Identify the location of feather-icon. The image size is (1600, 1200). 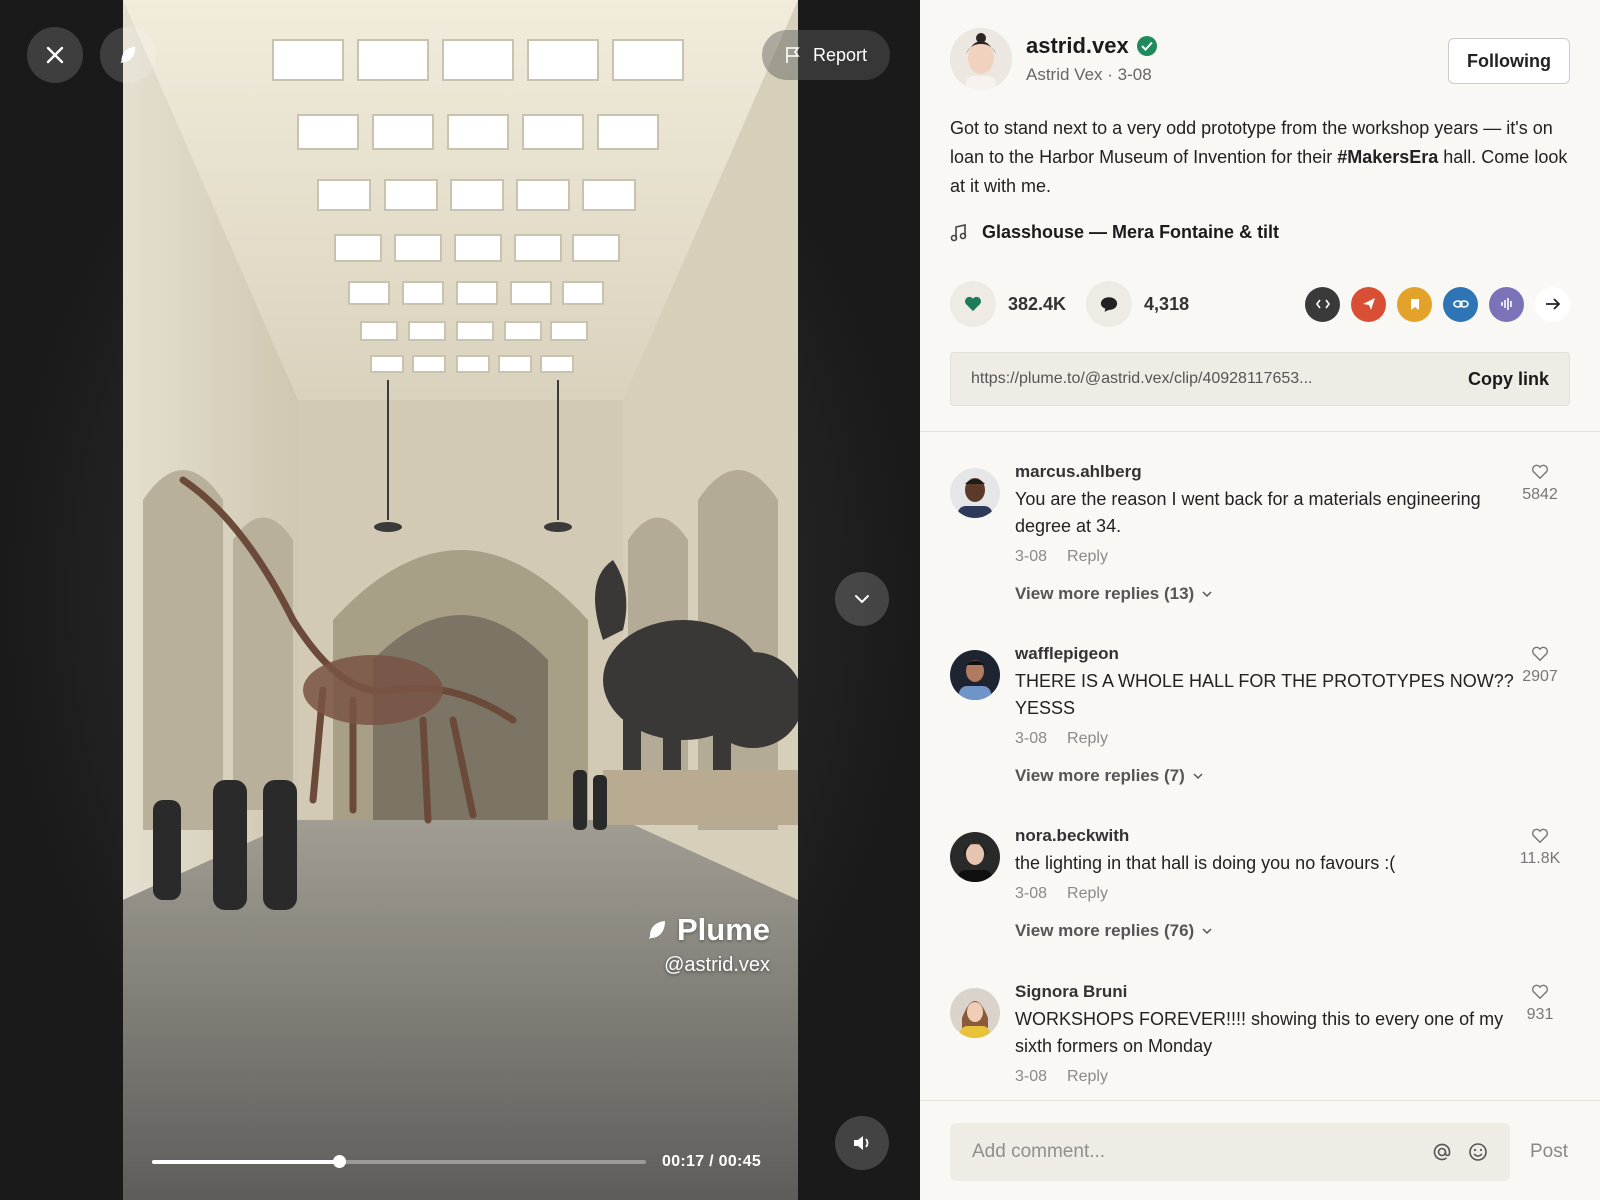
(128, 55).